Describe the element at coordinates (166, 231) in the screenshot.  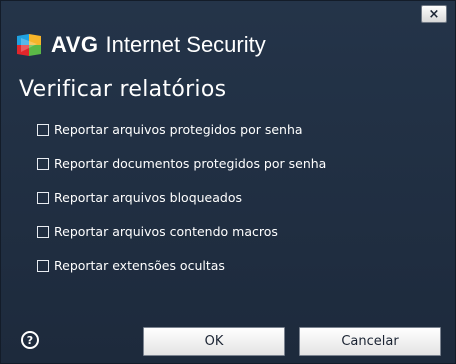
I see `option-label: Reportar arquivos contendo macros` at that location.